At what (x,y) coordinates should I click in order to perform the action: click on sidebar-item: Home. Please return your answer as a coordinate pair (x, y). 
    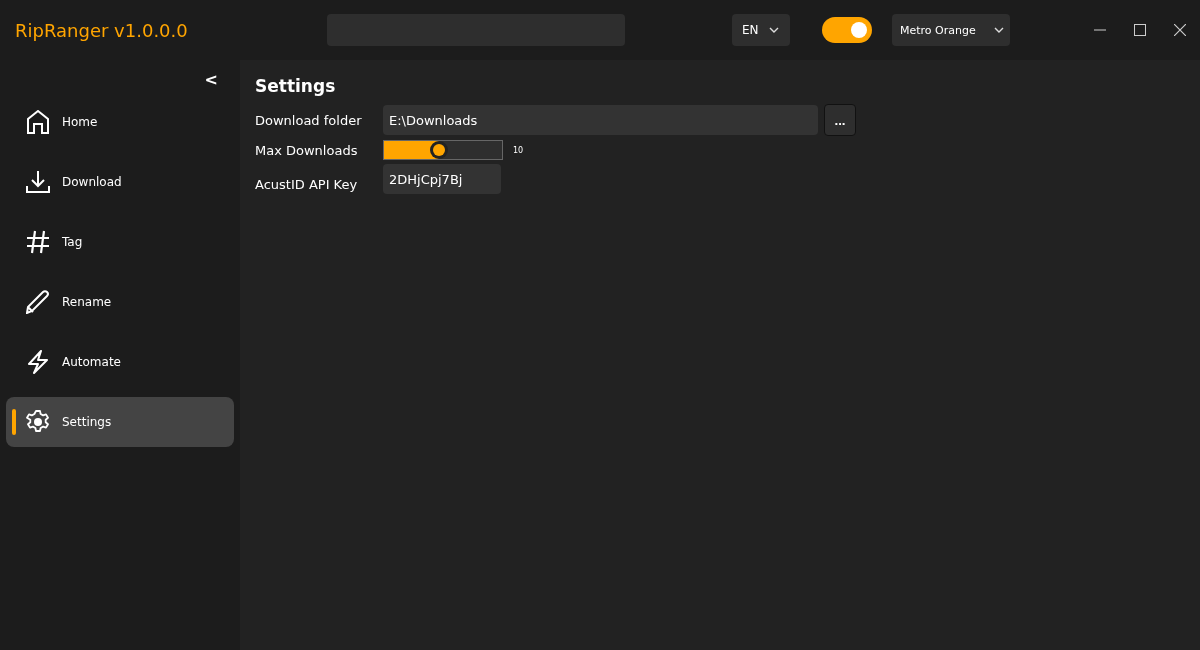
    Looking at the image, I should click on (120, 122).